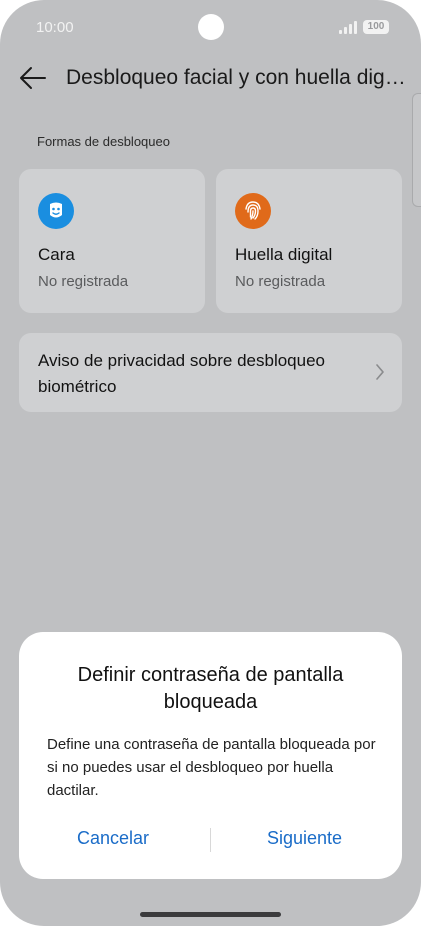 Image resolution: width=421 pixels, height=926 pixels. I want to click on section-label: Formas de desbloqueo, so click(103, 141).